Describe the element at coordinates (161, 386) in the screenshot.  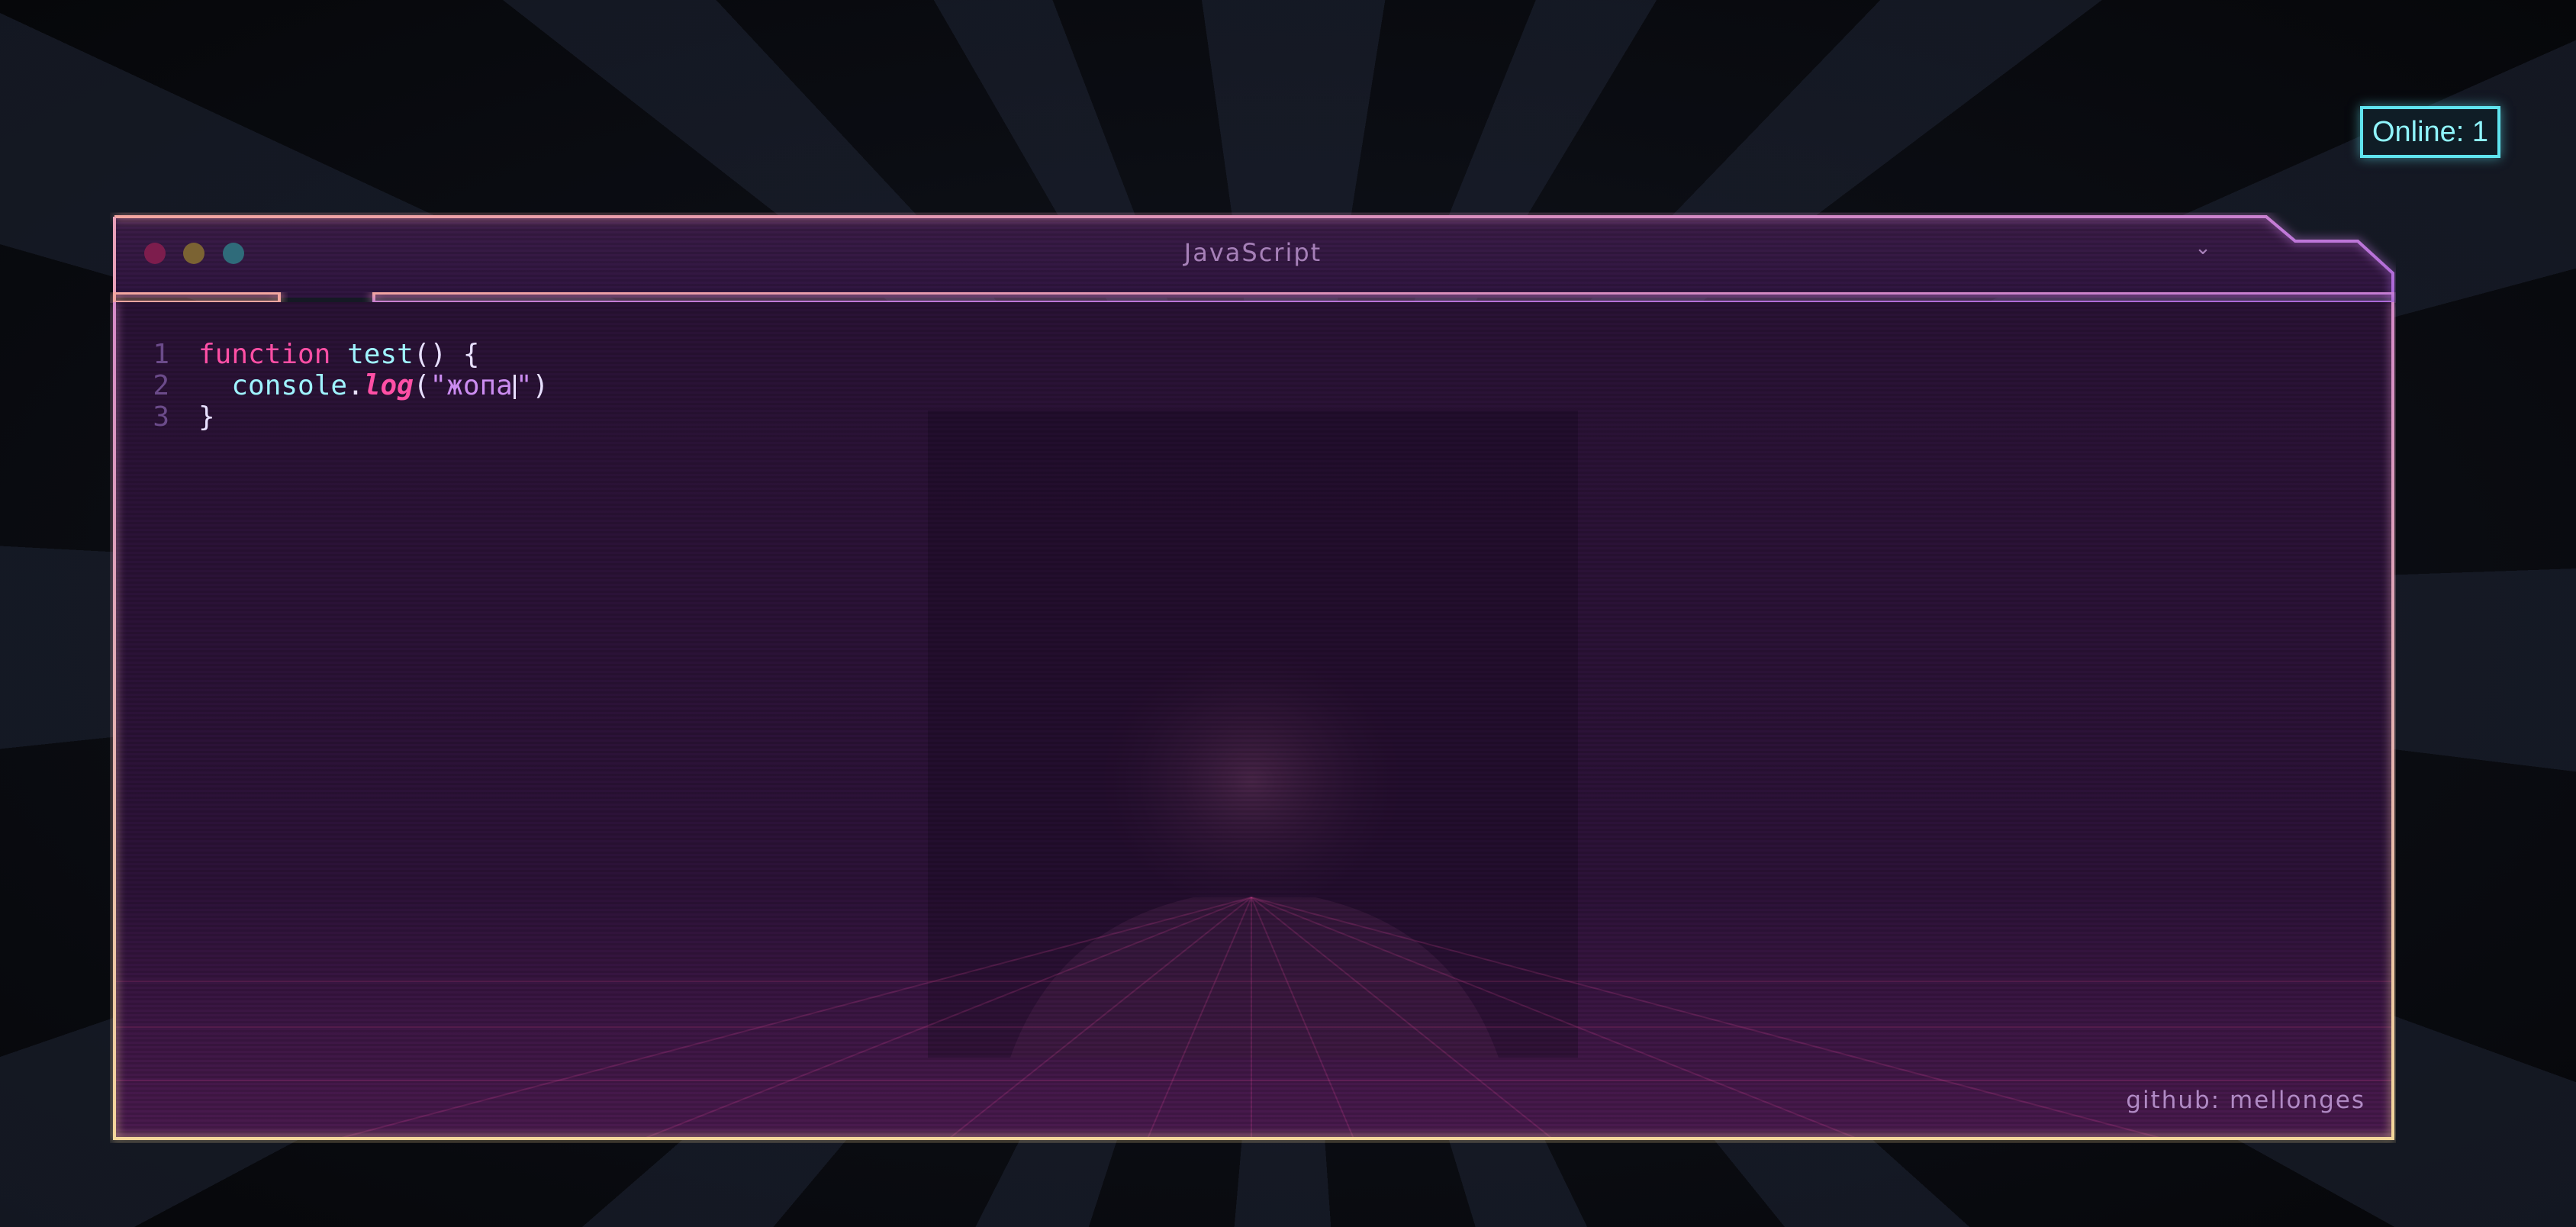
I see `line-number: 2` at that location.